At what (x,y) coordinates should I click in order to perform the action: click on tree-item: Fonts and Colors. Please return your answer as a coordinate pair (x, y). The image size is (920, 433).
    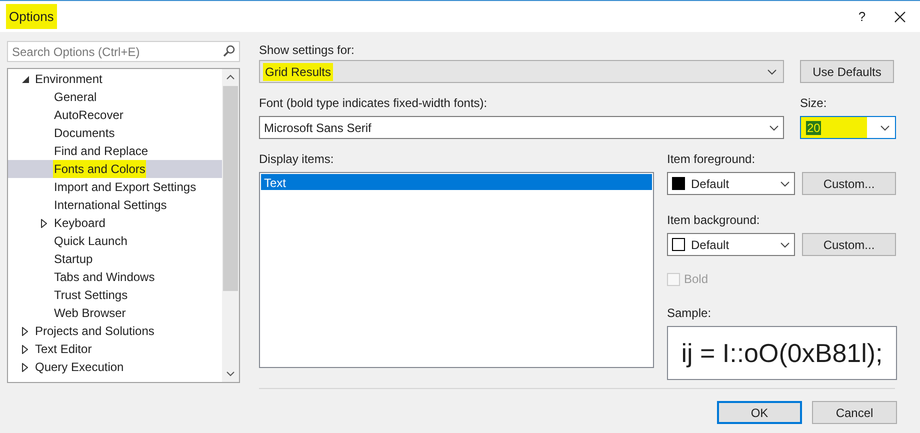
    Looking at the image, I should click on (115, 169).